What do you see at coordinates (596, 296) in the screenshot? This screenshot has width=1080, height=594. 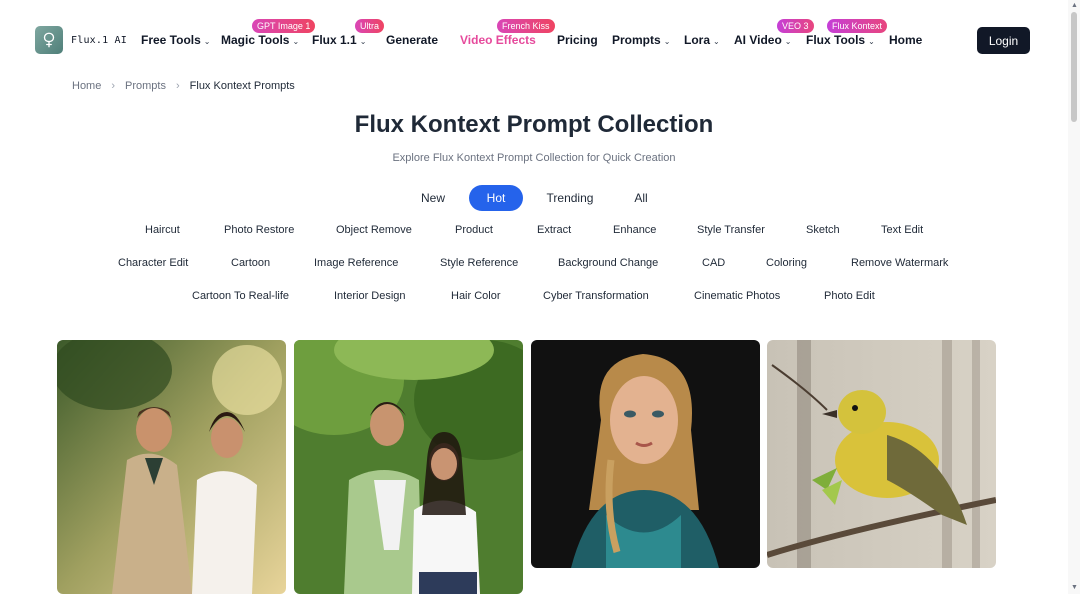 I see `category-cyber-transformation: Cyber Transformation` at bounding box center [596, 296].